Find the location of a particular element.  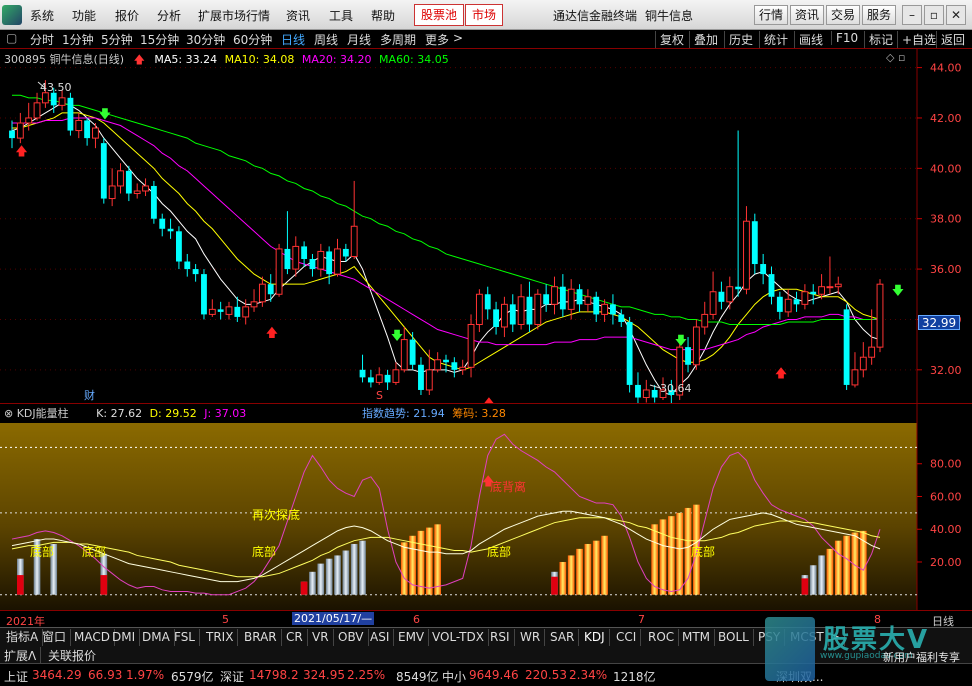

period-tab-30min: 30分钟 is located at coordinates (205, 39).